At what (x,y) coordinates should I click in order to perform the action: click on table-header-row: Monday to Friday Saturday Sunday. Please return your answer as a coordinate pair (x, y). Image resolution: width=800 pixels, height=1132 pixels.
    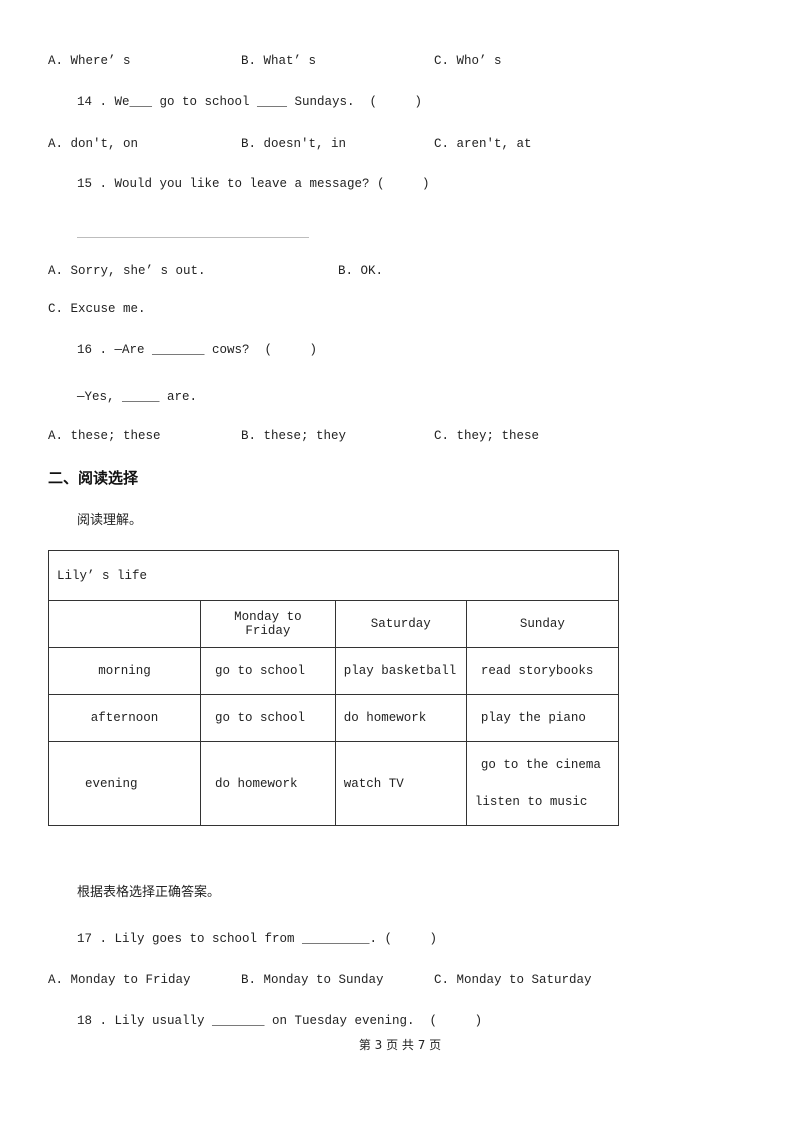
    Looking at the image, I should click on (333, 624).